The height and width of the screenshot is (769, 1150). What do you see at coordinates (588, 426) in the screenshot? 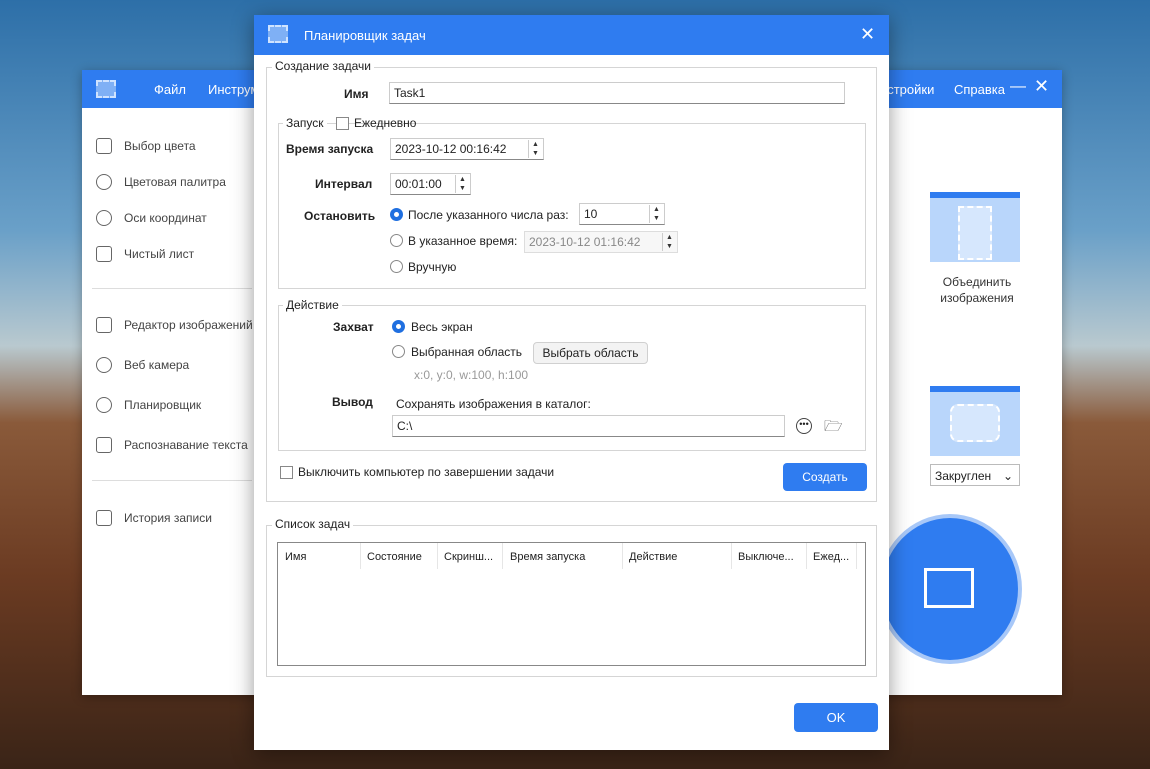
I see `folder-path-input: C:\` at bounding box center [588, 426].